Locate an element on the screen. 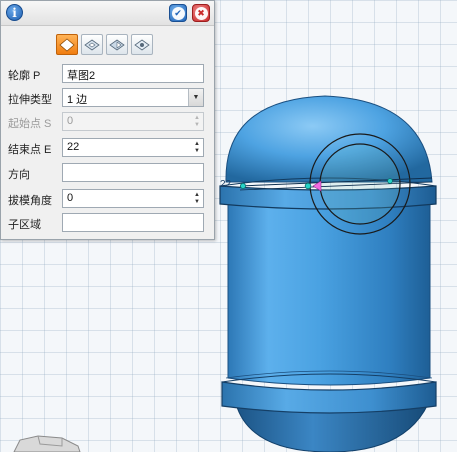 The width and height of the screenshot is (457, 452). extrude-mode-toolbar is located at coordinates (104, 45).